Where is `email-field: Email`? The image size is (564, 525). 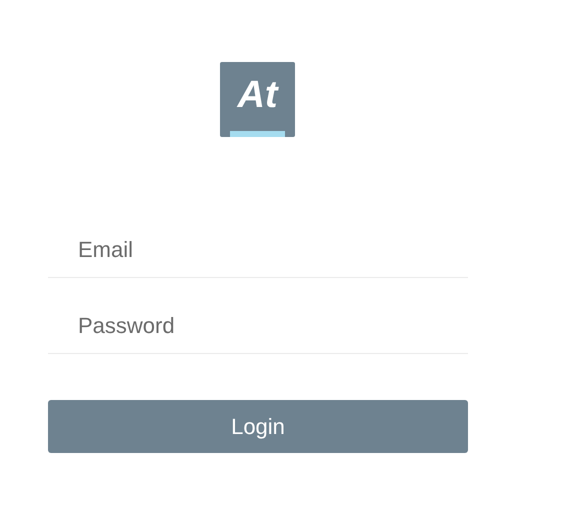 email-field: Email is located at coordinates (258, 250).